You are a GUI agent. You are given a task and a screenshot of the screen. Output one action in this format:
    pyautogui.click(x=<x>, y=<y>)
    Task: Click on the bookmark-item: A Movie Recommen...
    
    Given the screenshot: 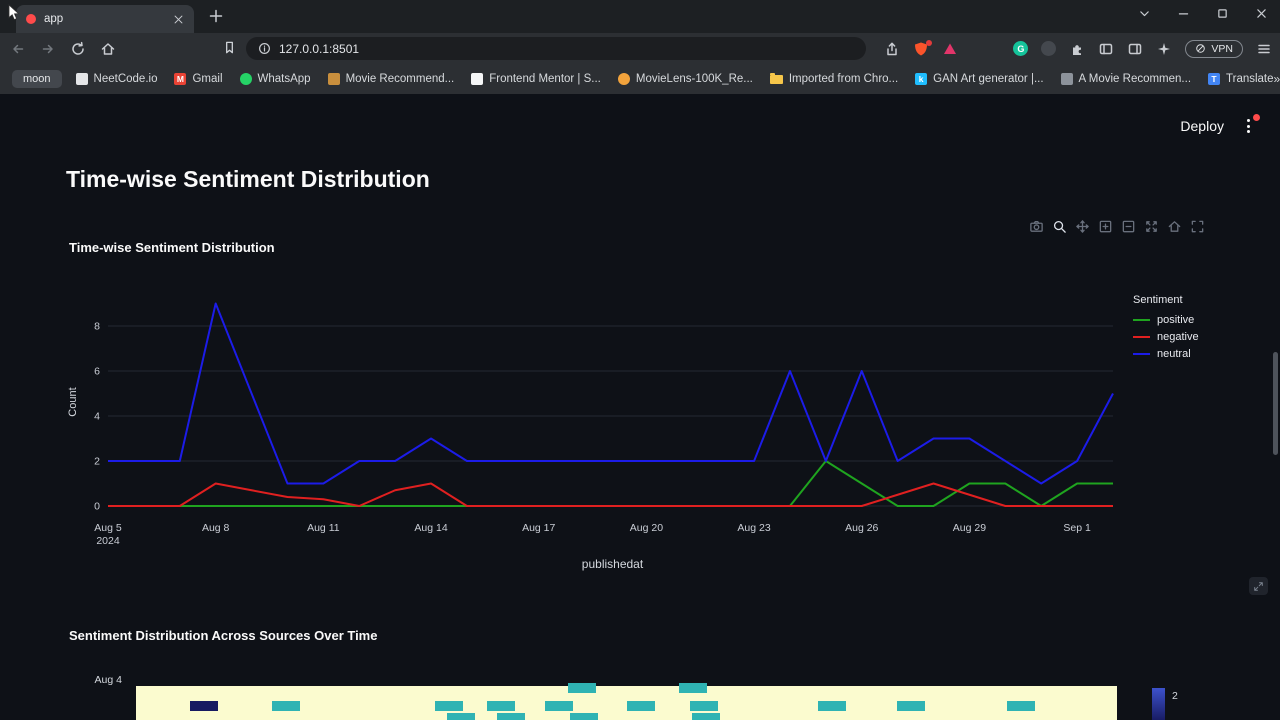 What is the action you would take?
    pyautogui.click(x=1125, y=79)
    